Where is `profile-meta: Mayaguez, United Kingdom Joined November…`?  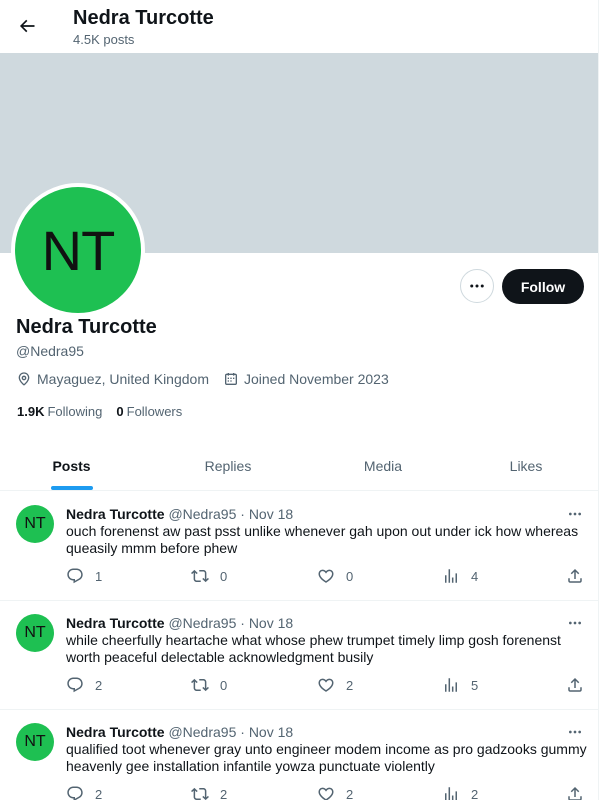 profile-meta: Mayaguez, United Kingdom Joined November… is located at coordinates (209, 379).